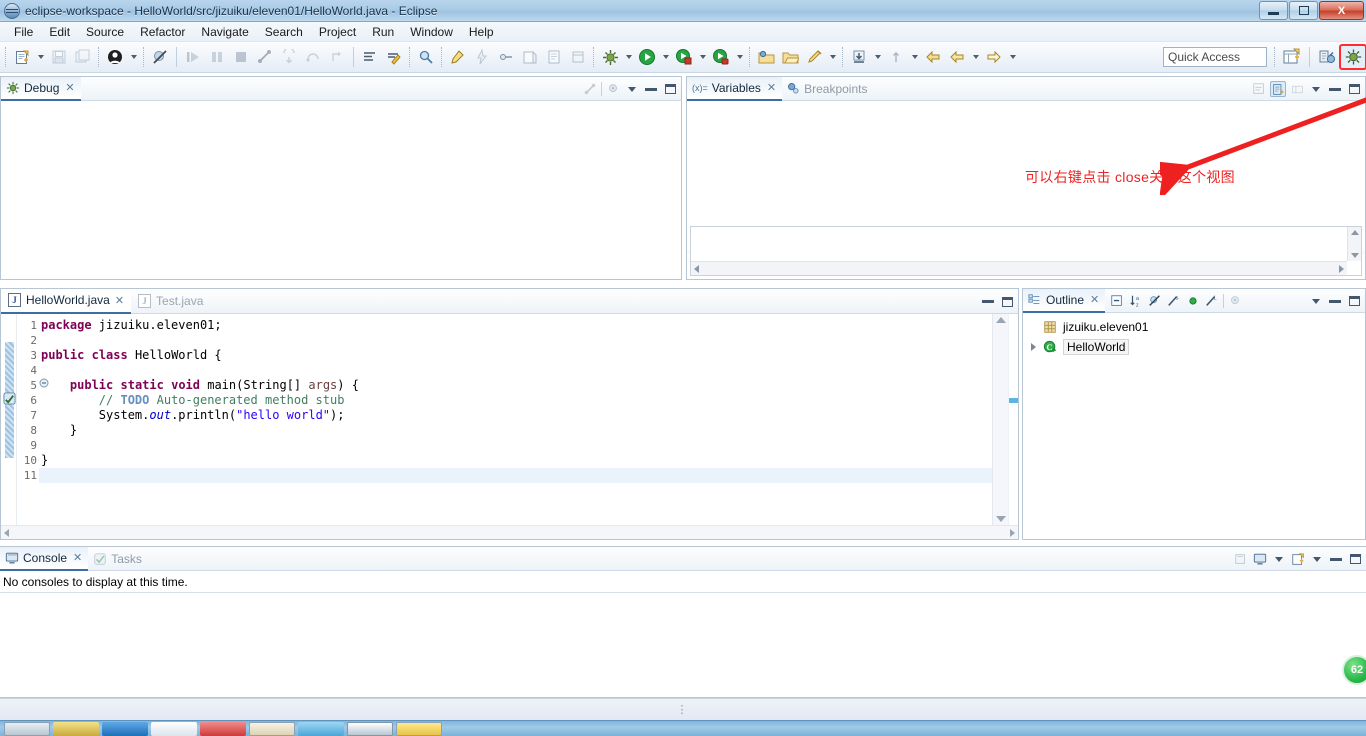 This screenshot has height=736, width=1366. I want to click on back-history-icon, so click(957, 57).